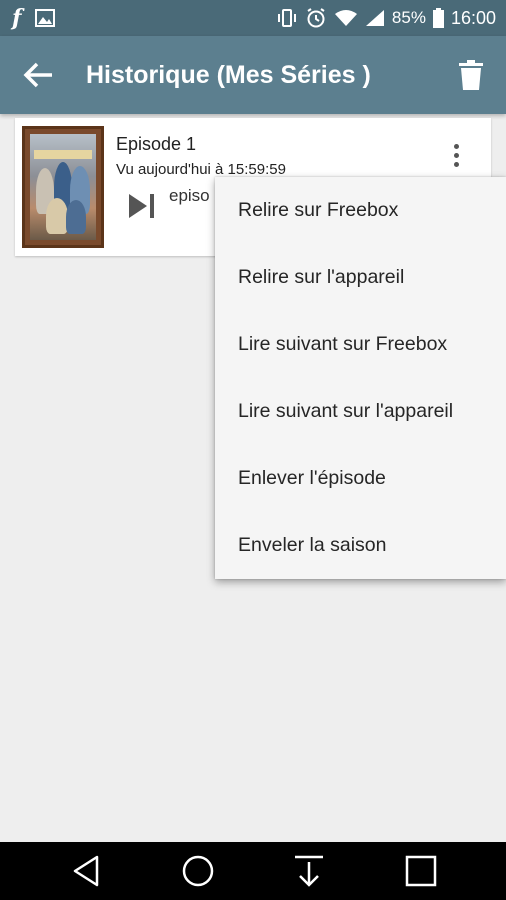 The height and width of the screenshot is (900, 506). I want to click on recents-square-icon, so click(421, 871).